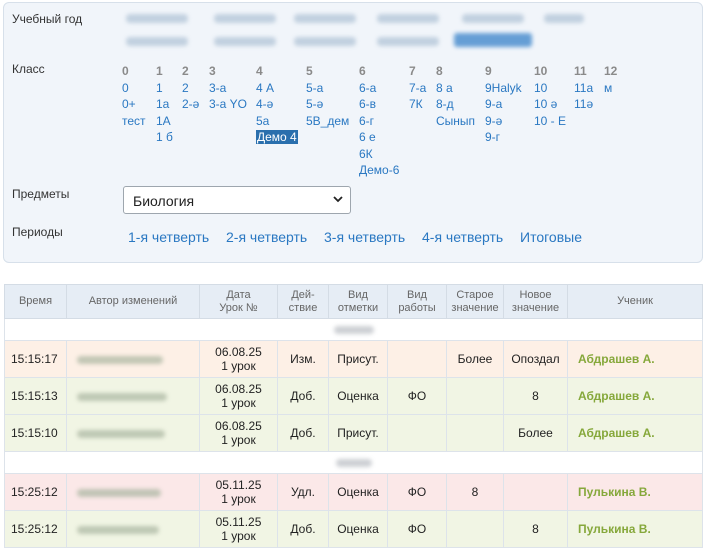 The image size is (708, 551). I want to click on class-group-10: 10 10 10 ә 10 - Е, so click(550, 96).